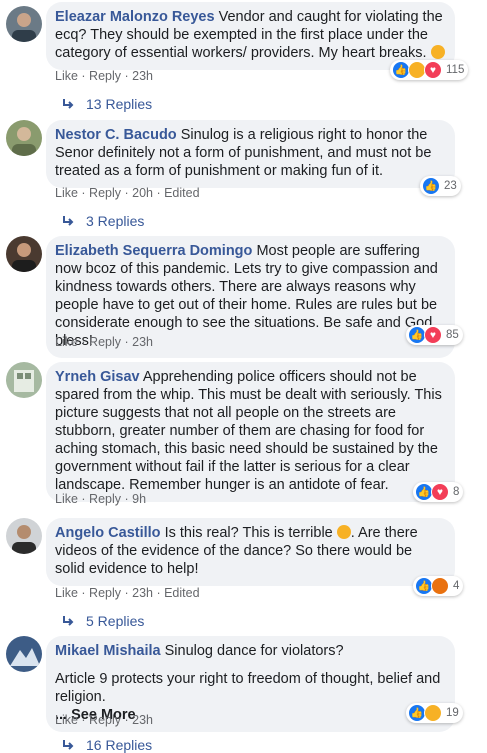 The width and height of the screenshot is (487, 753). I want to click on haha-reaction-icon, so click(433, 713).